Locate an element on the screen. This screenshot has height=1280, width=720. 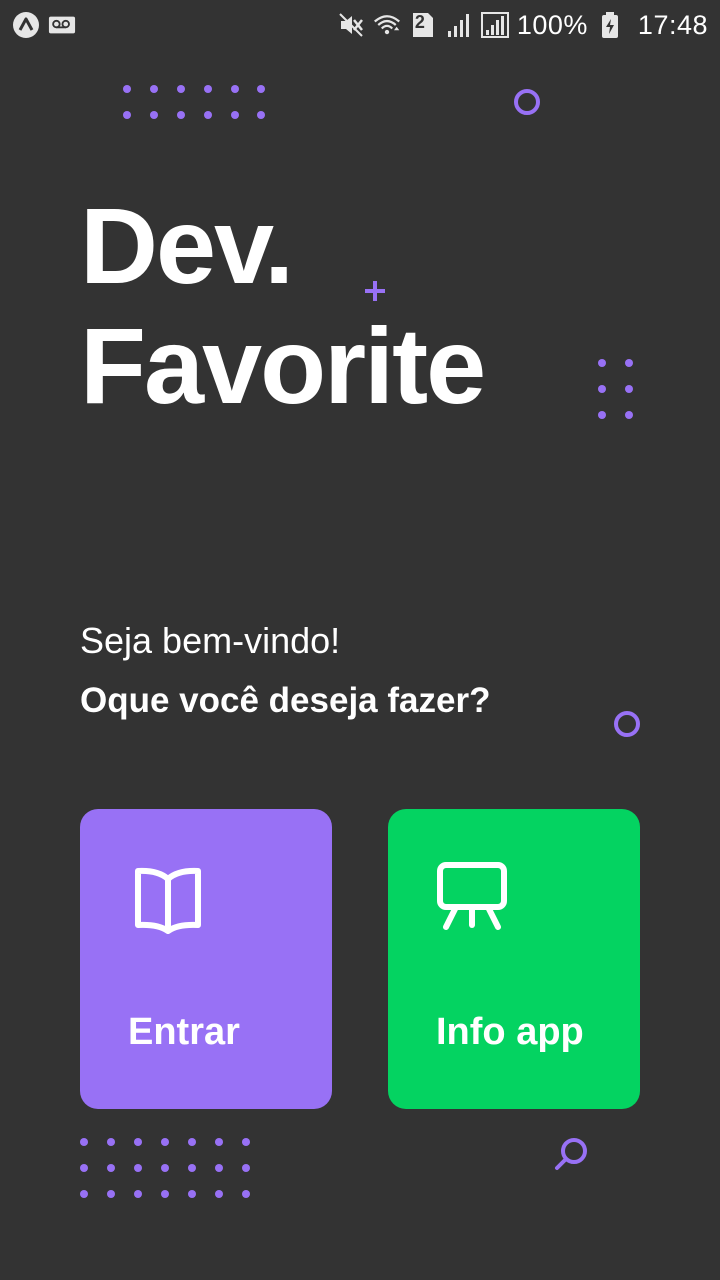
wifi-icon is located at coordinates (387, 25).